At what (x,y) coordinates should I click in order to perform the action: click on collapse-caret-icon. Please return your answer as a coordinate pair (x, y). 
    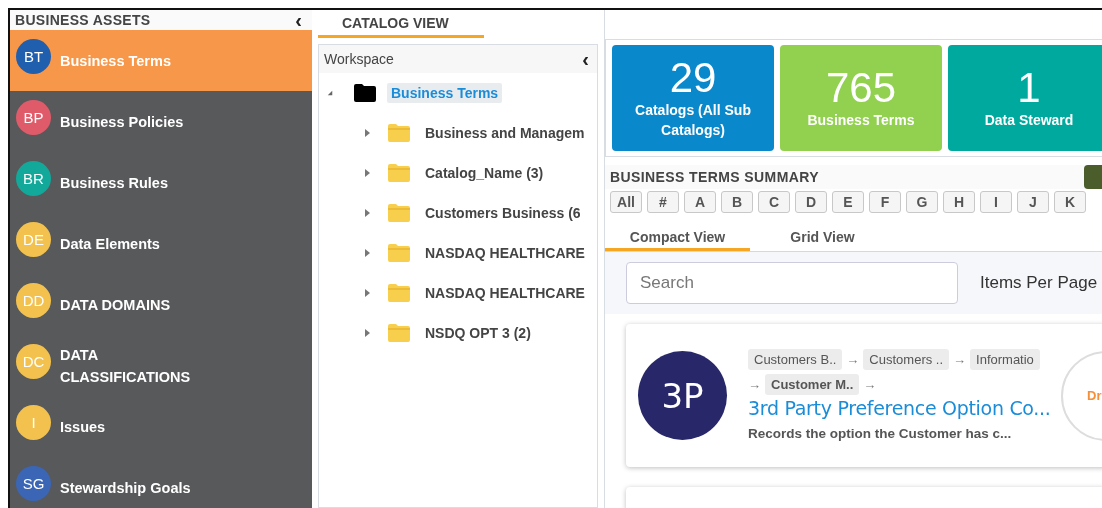
    Looking at the image, I should click on (330, 93).